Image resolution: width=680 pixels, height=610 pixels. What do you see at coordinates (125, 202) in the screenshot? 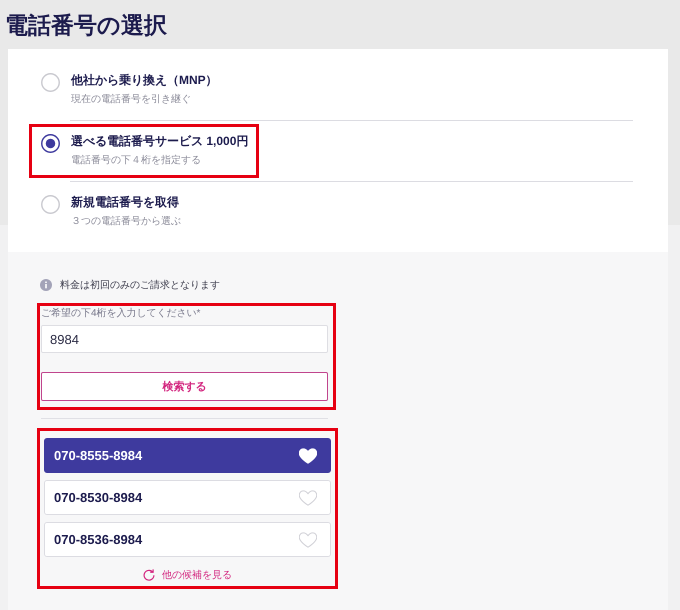
I see `option-label: 新規電話番号を取得` at bounding box center [125, 202].